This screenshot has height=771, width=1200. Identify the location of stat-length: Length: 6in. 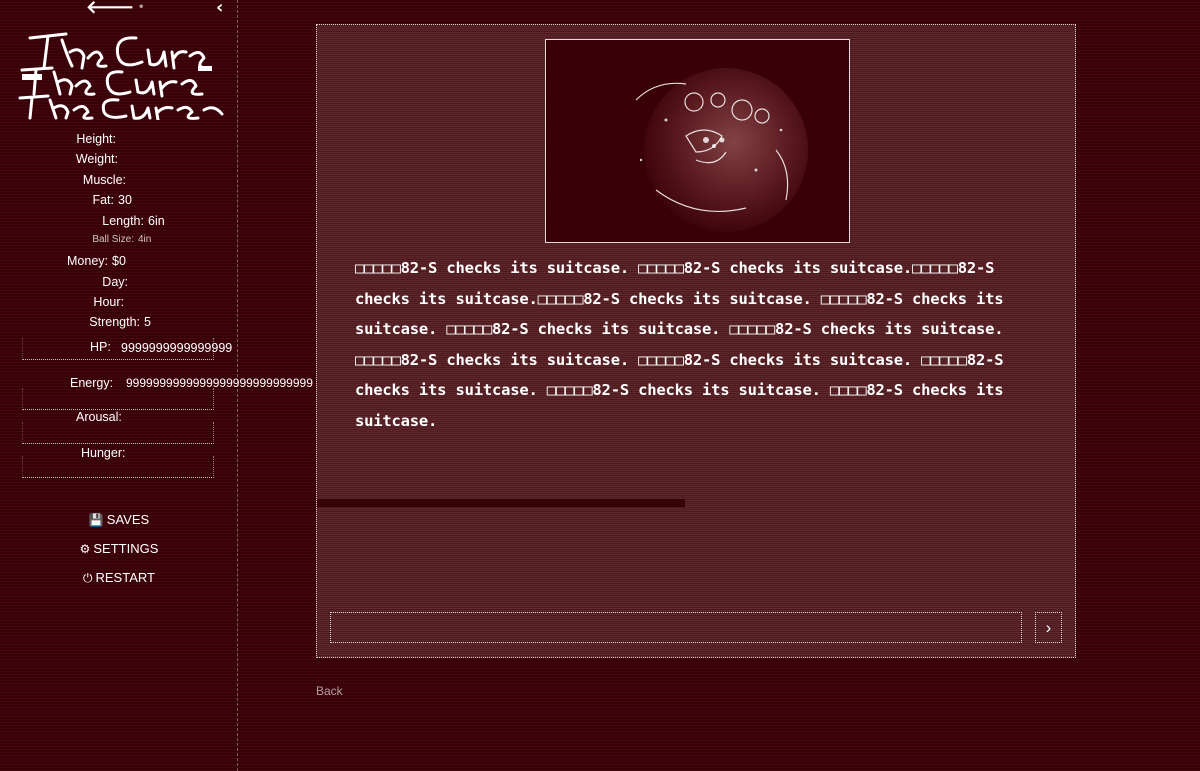
(119, 221).